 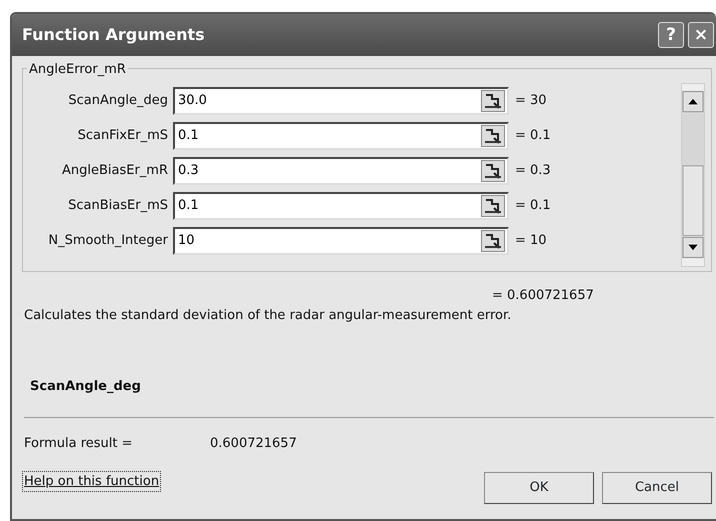 I want to click on ok-button: OK, so click(x=539, y=488).